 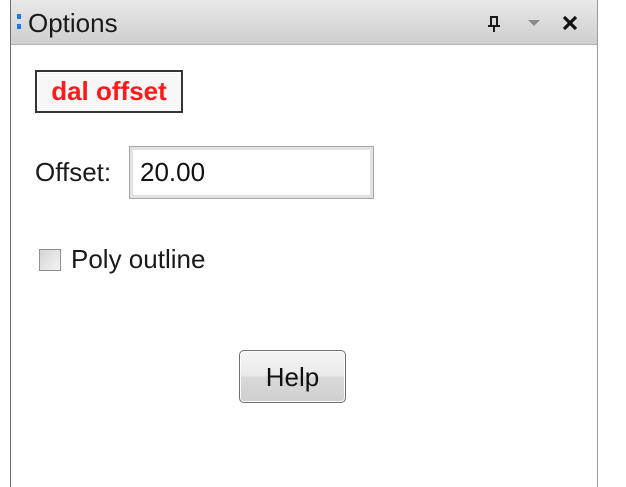 What do you see at coordinates (73, 172) in the screenshot?
I see `offset-label: Offset:` at bounding box center [73, 172].